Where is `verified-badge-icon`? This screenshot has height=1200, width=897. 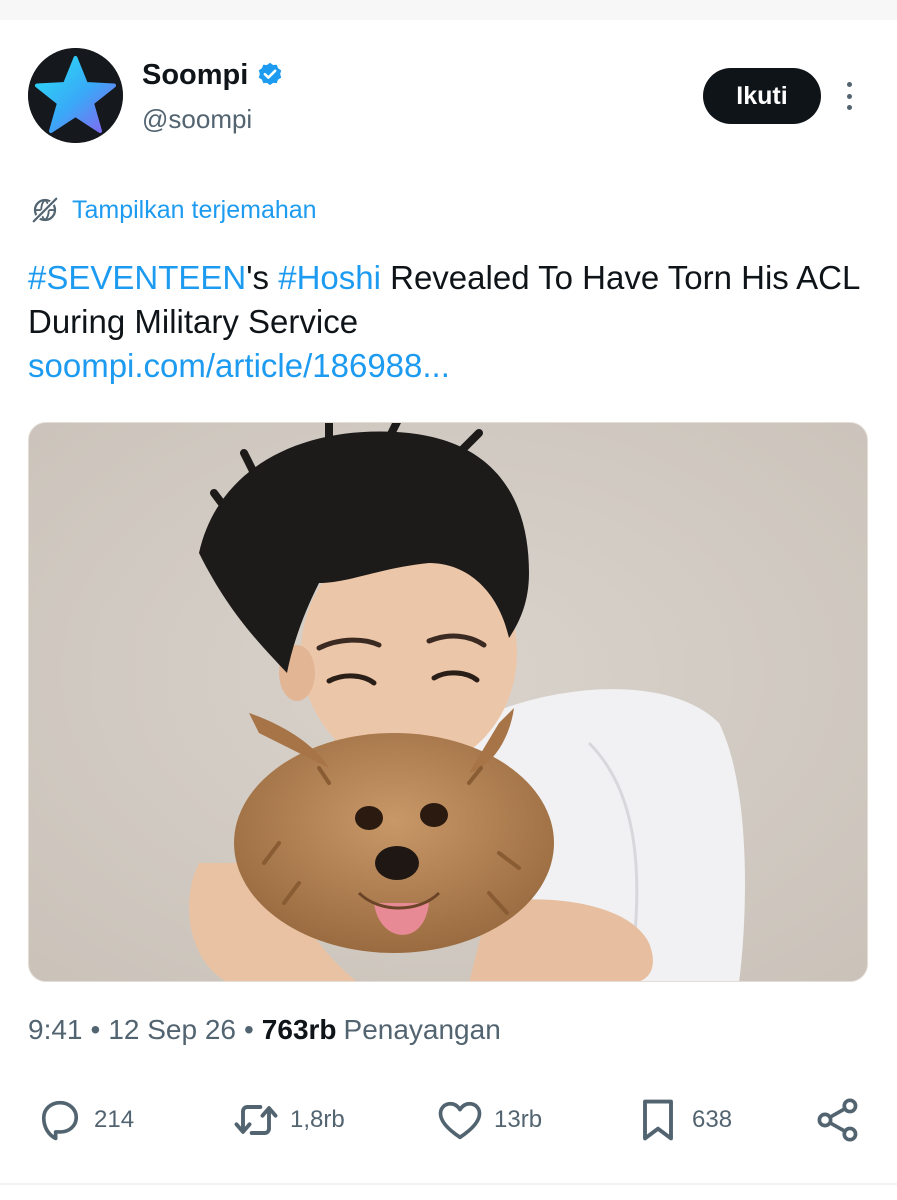
verified-badge-icon is located at coordinates (270, 75).